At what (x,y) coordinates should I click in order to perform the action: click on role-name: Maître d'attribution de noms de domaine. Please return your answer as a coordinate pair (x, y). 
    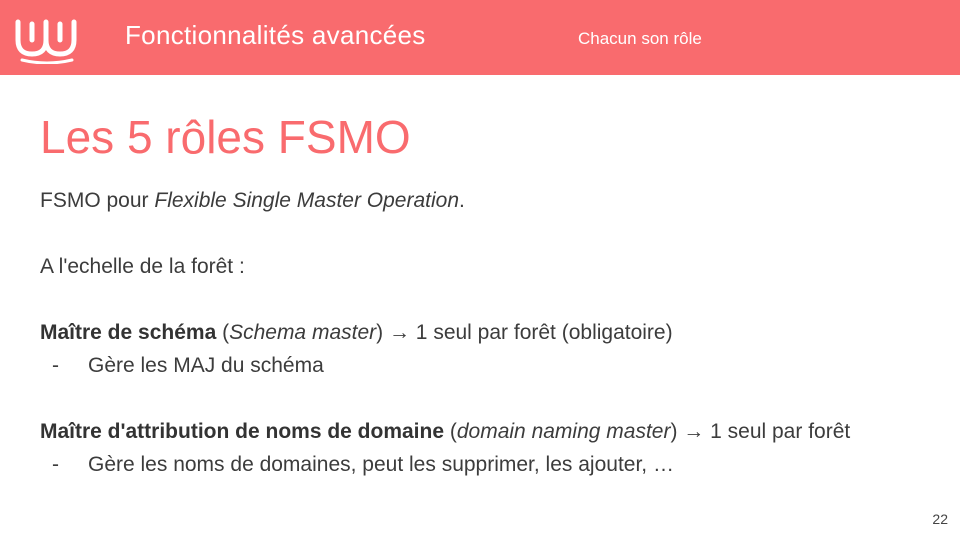
    Looking at the image, I should click on (242, 431).